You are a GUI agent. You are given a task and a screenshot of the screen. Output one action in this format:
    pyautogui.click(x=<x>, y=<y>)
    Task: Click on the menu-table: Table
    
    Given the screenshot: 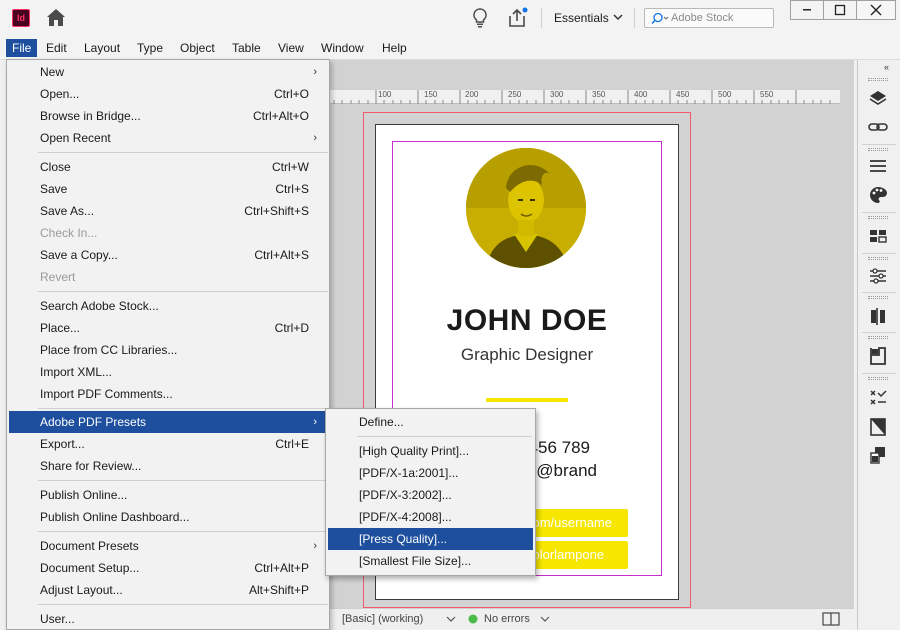 What is the action you would take?
    pyautogui.click(x=246, y=48)
    